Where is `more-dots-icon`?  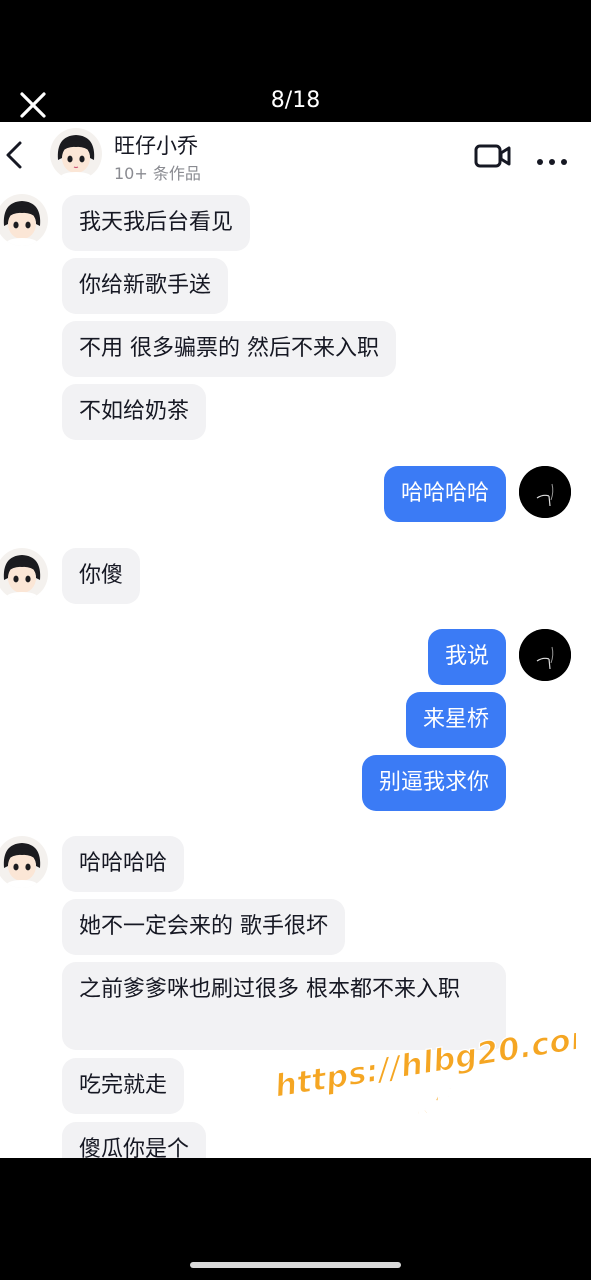
more-dots-icon is located at coordinates (552, 162).